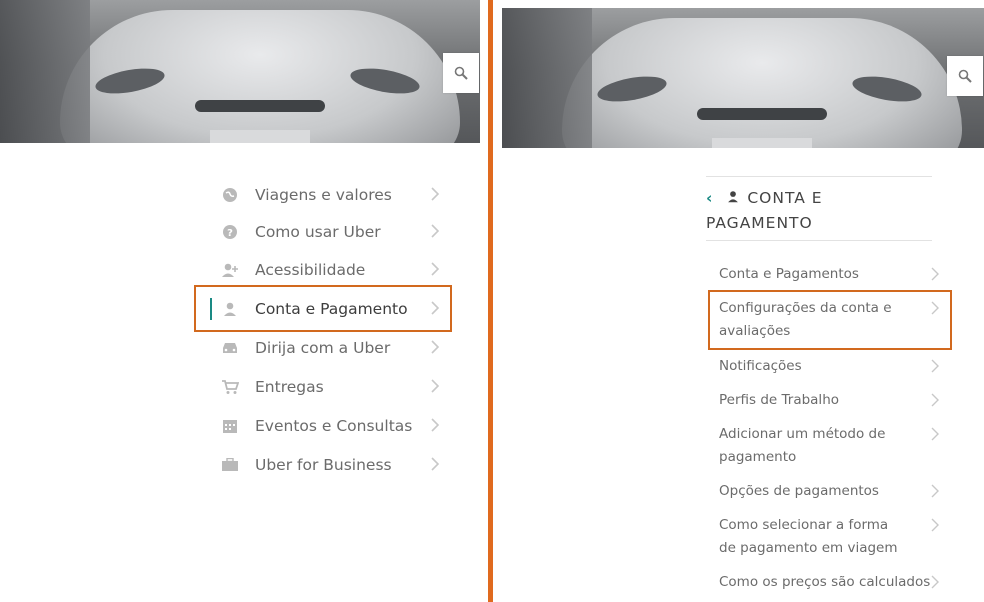 This screenshot has height=602, width=984. Describe the element at coordinates (323, 465) in the screenshot. I see `nav-label: Uber for Business` at that location.